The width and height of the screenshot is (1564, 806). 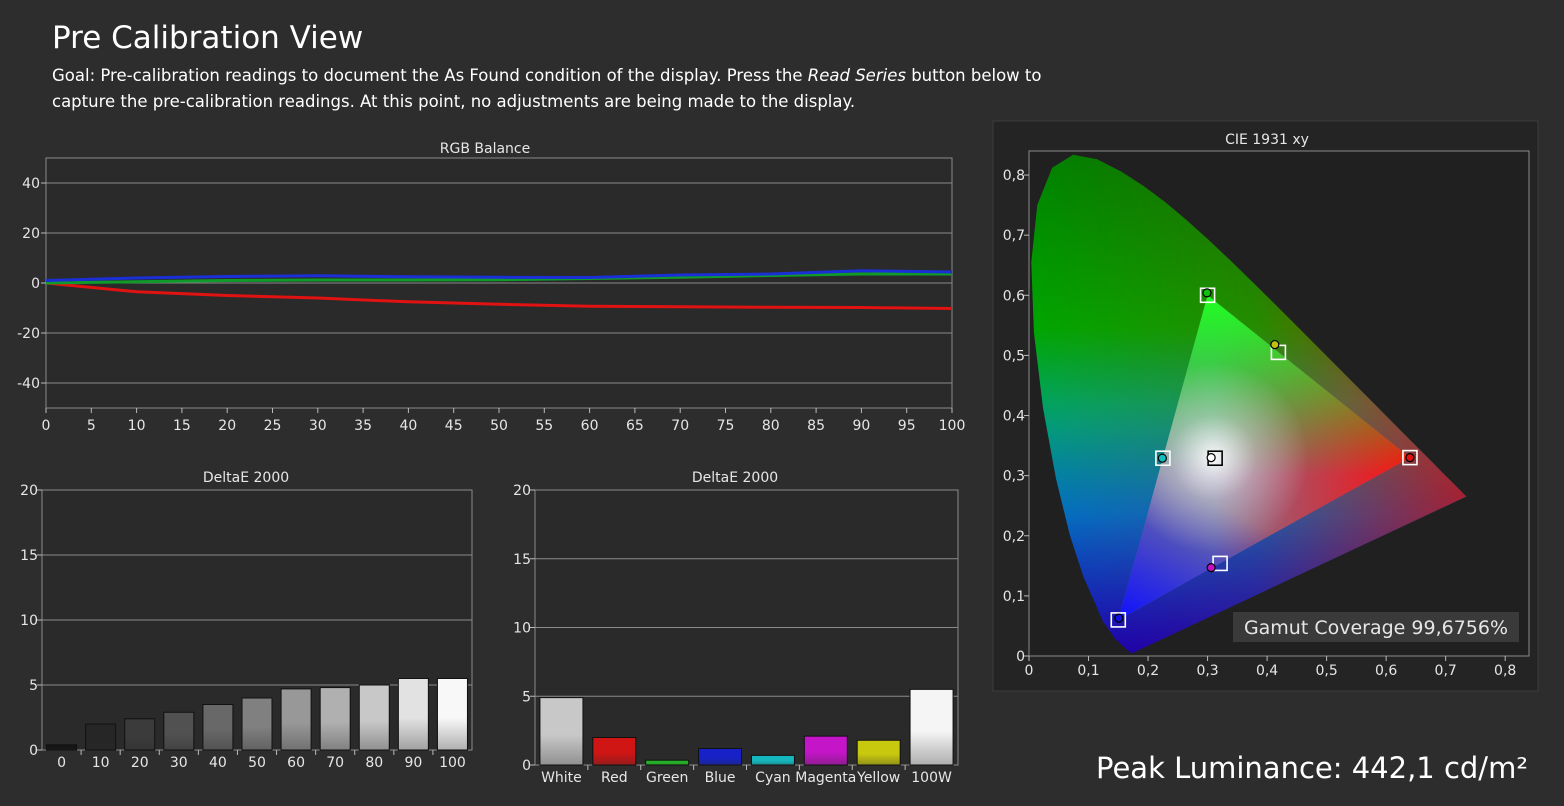 I want to click on rgb-ytick-label: 40, so click(x=31, y=184).